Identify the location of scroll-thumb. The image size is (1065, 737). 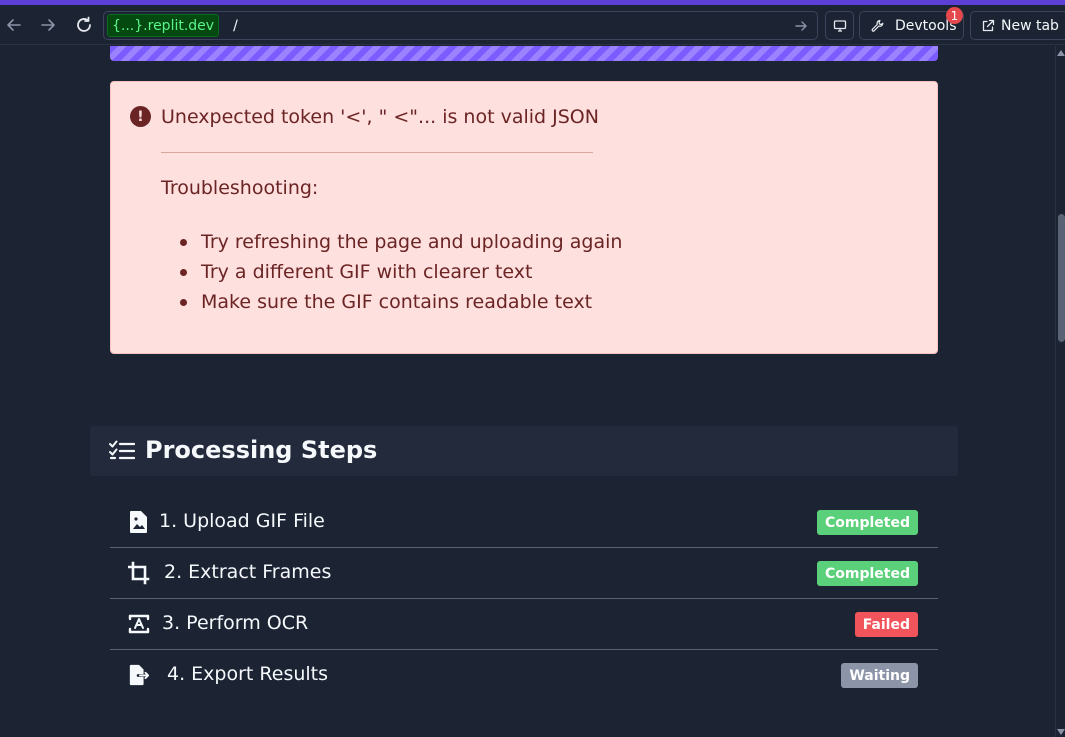
(1061, 278).